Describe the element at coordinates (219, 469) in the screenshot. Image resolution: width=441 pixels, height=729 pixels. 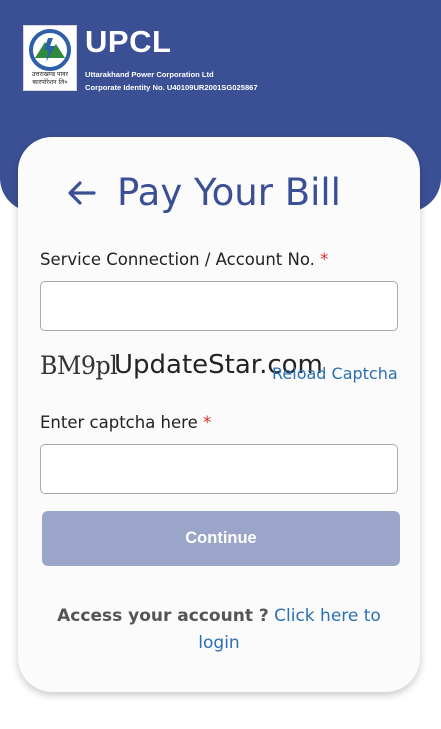
I see `captcha-input` at that location.